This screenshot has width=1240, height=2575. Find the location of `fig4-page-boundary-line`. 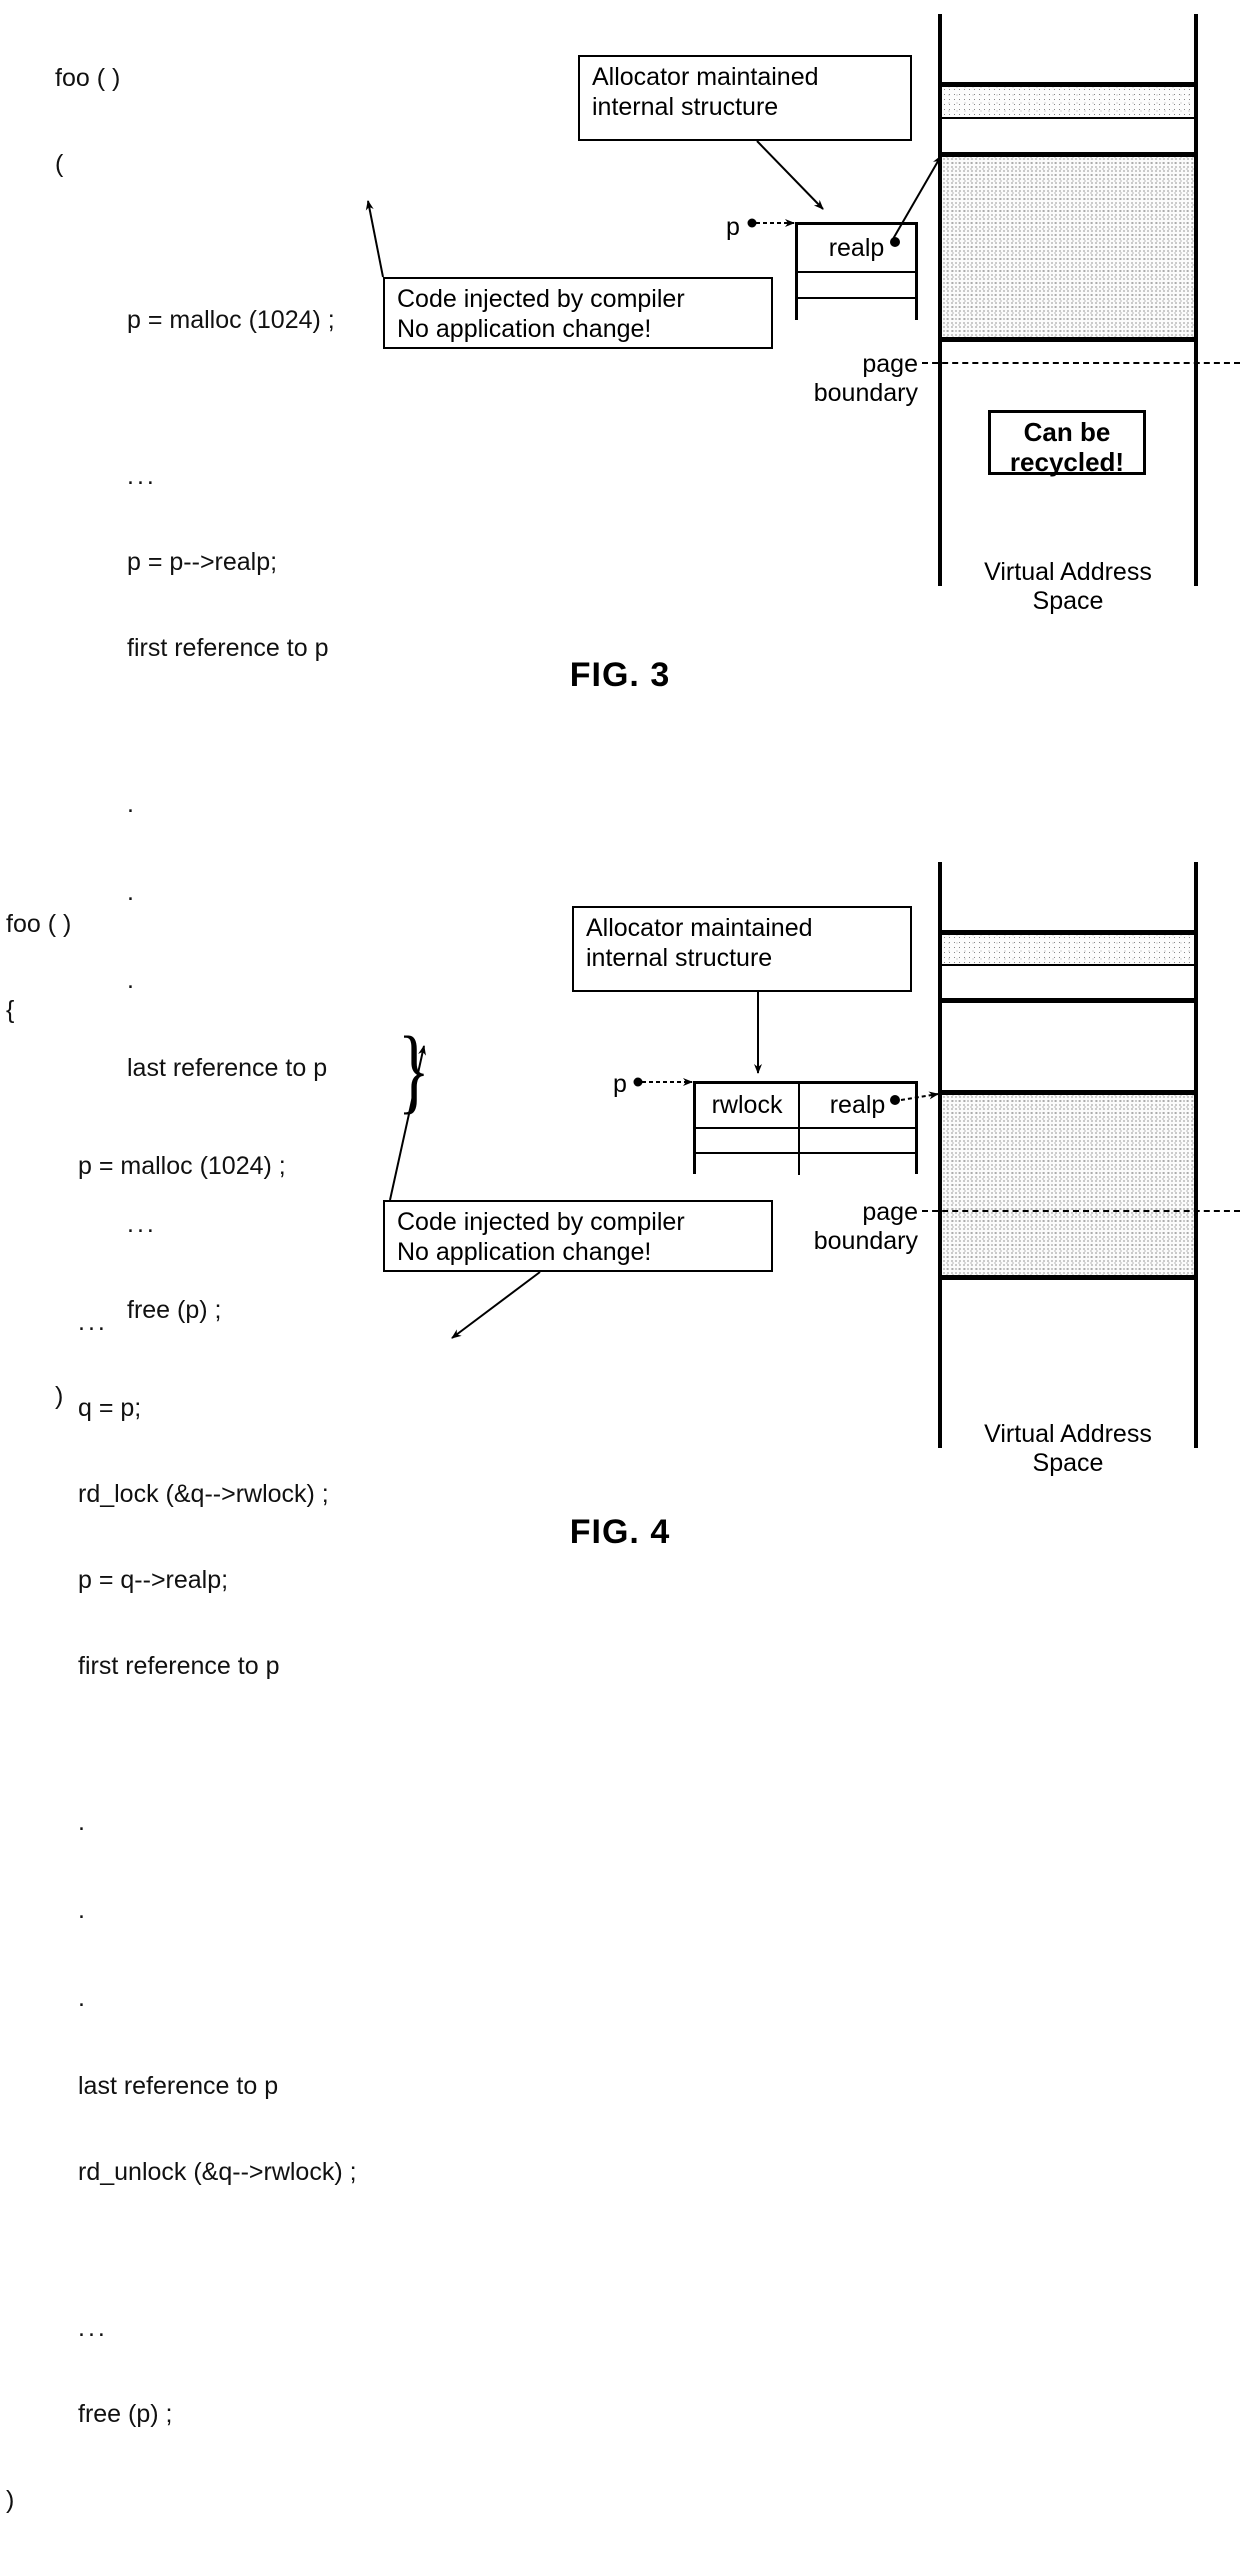

fig4-page-boundary-line is located at coordinates (1081, 1211).